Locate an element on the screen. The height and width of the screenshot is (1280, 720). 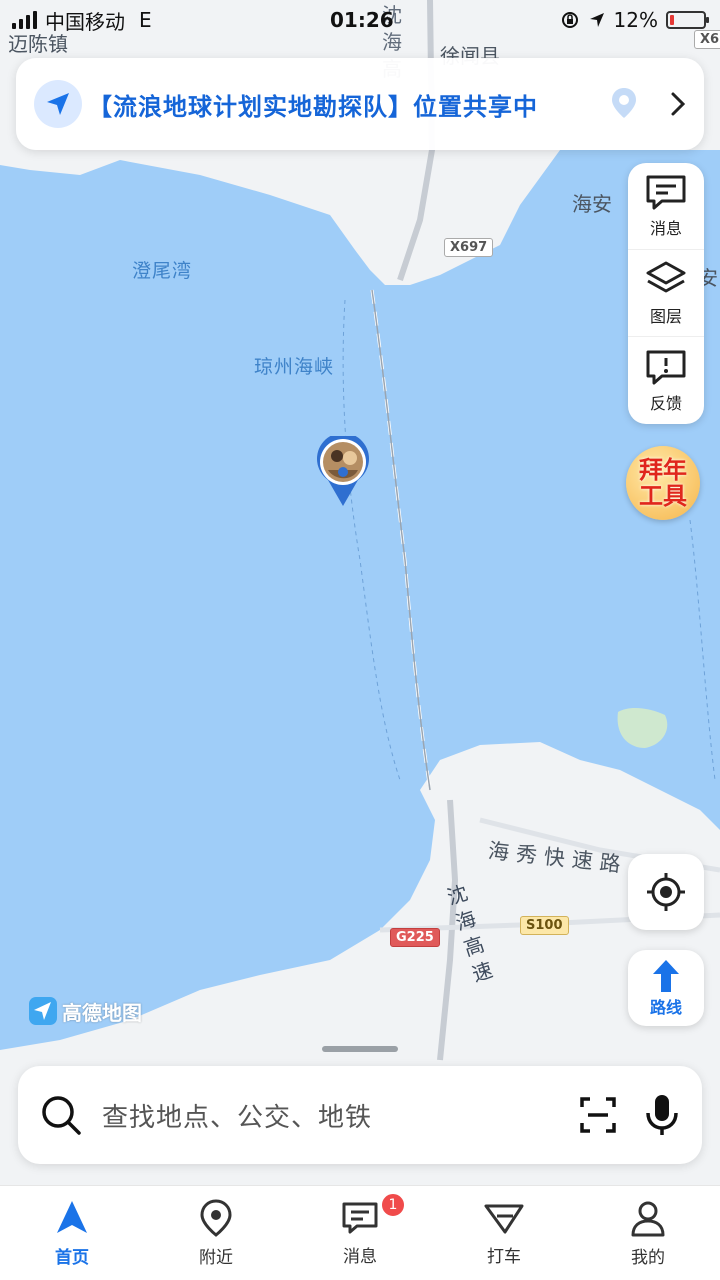
user-location-marker is located at coordinates (343, 470).